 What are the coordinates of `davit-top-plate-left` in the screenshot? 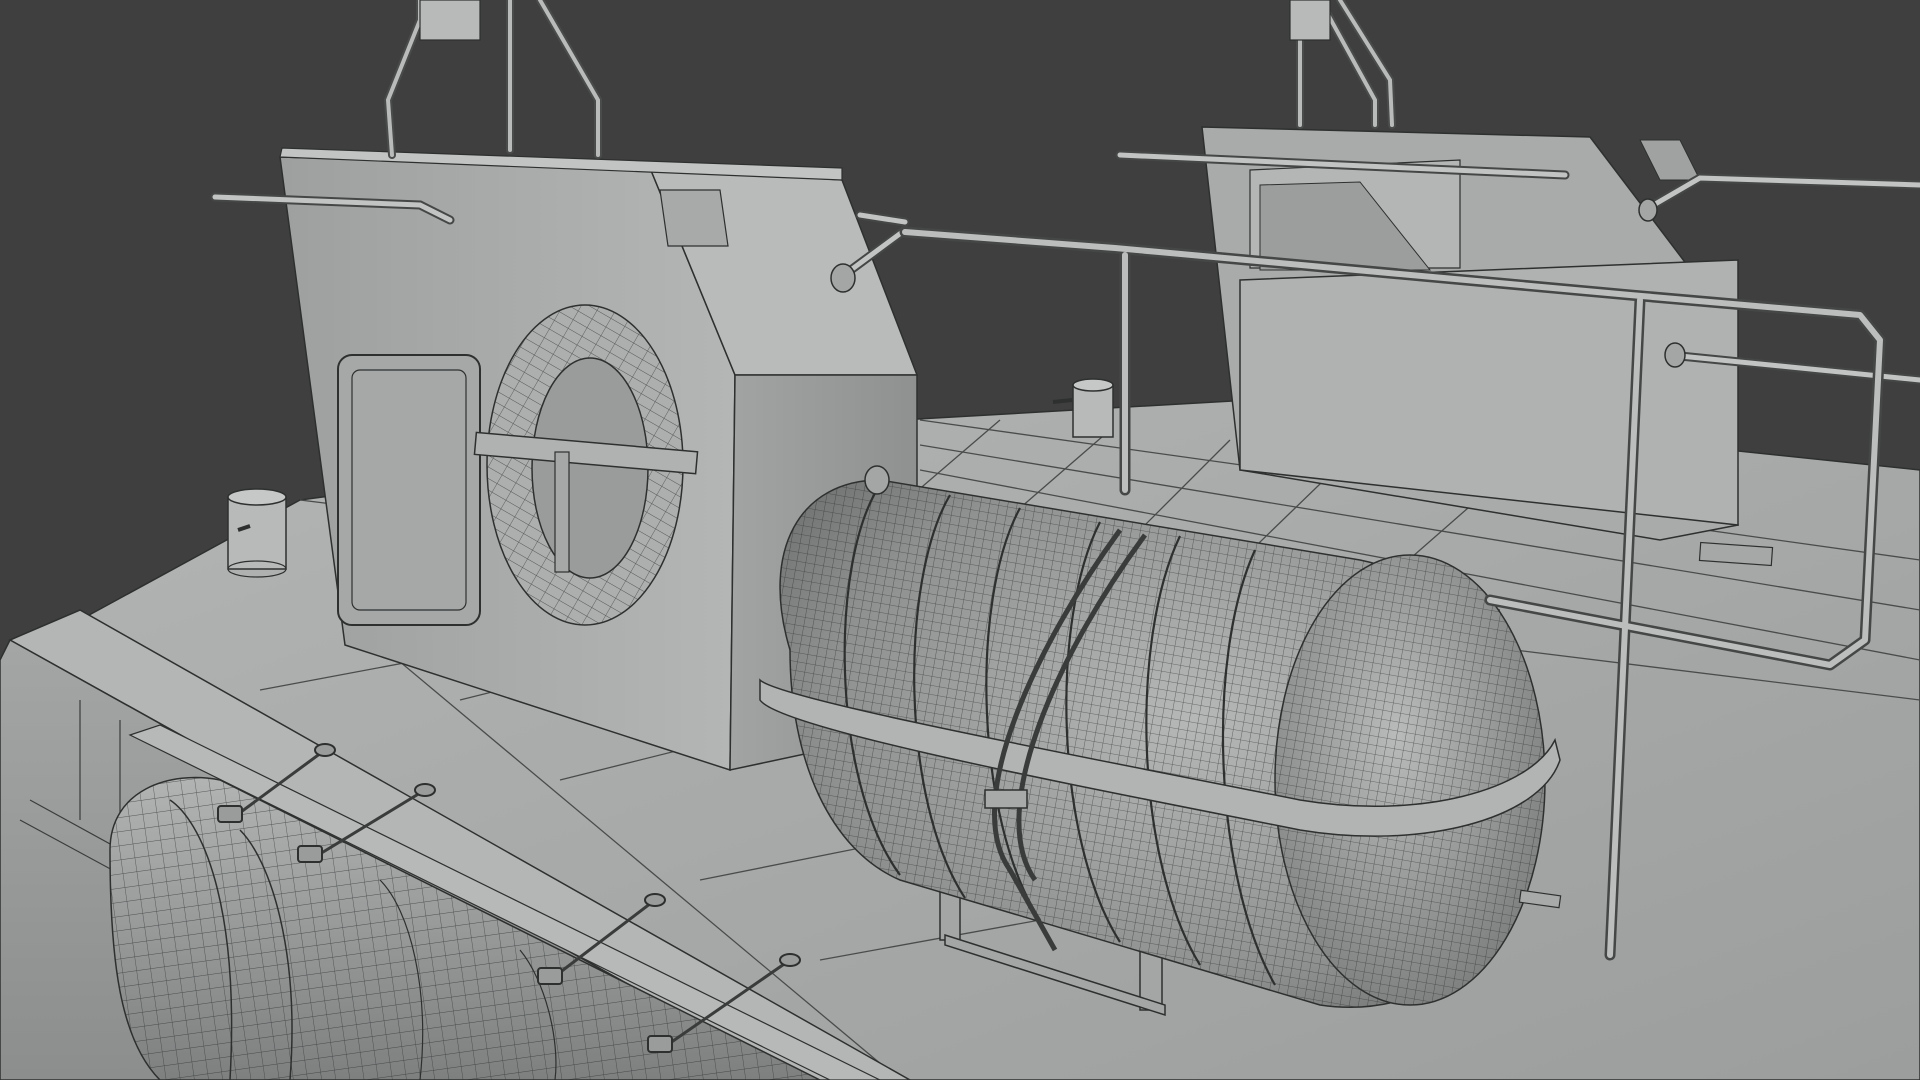 It's located at (450, 20).